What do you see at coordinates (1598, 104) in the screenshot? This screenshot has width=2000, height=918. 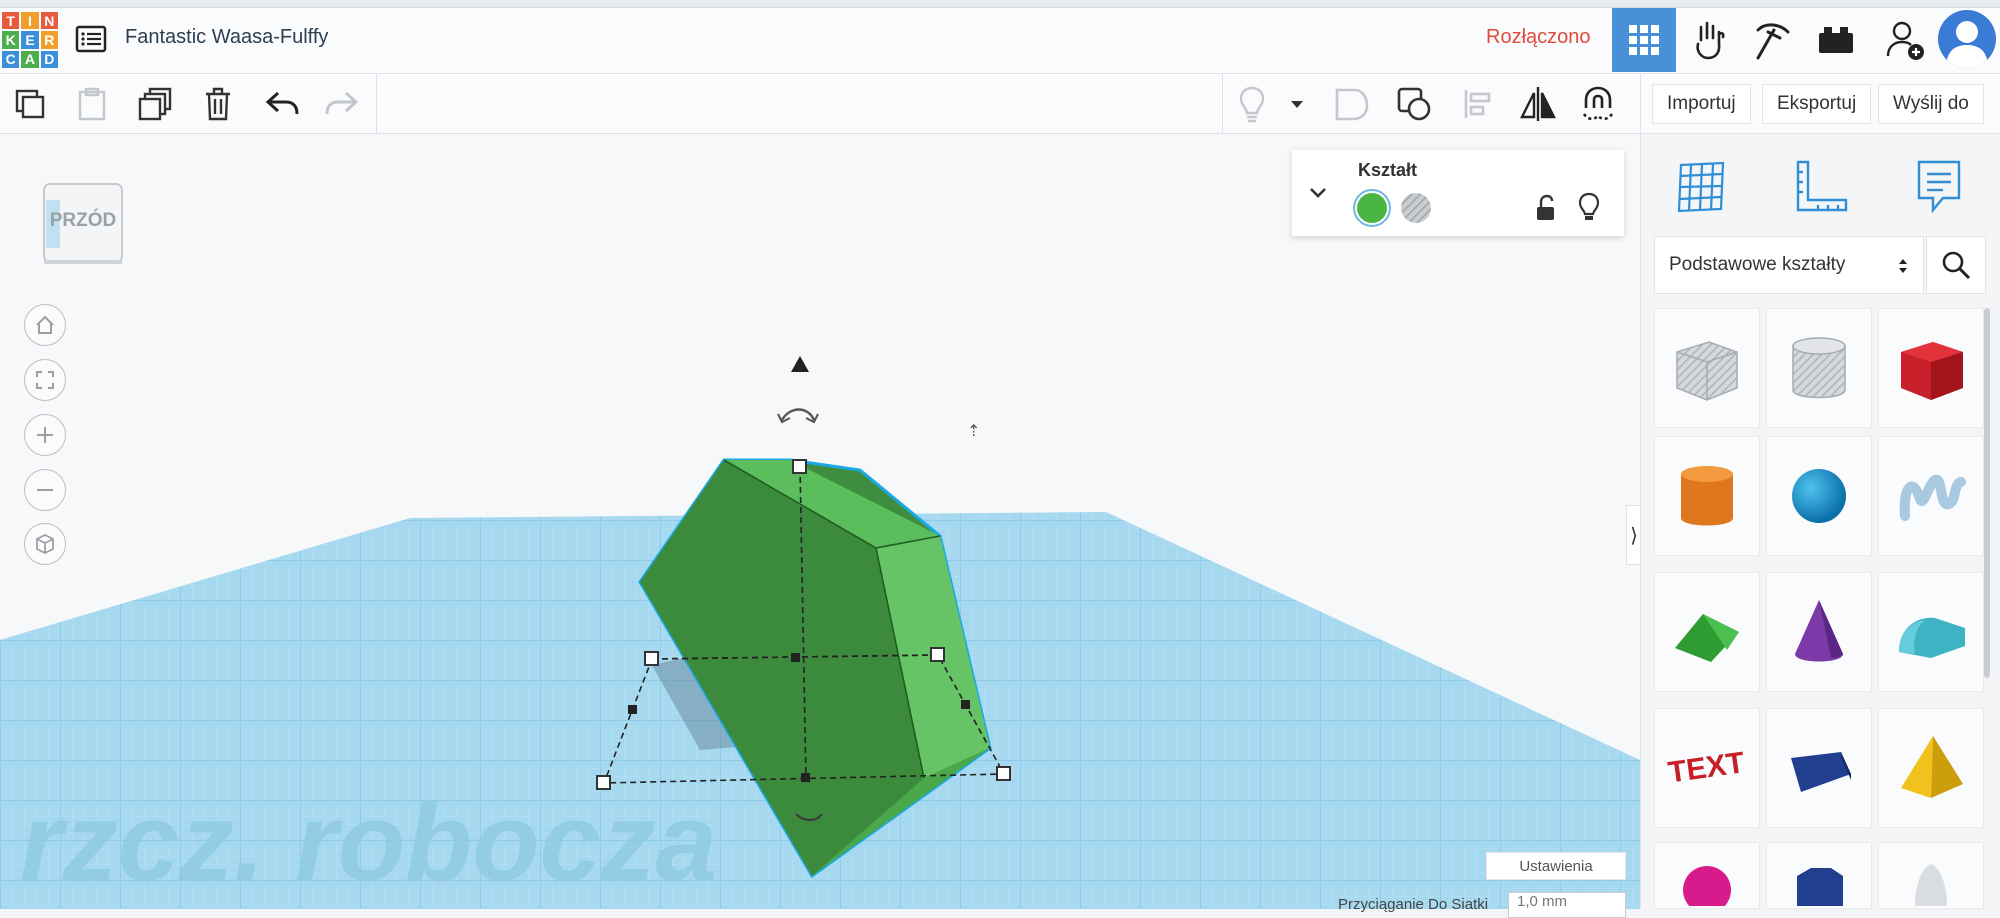 I see `magnet-button` at bounding box center [1598, 104].